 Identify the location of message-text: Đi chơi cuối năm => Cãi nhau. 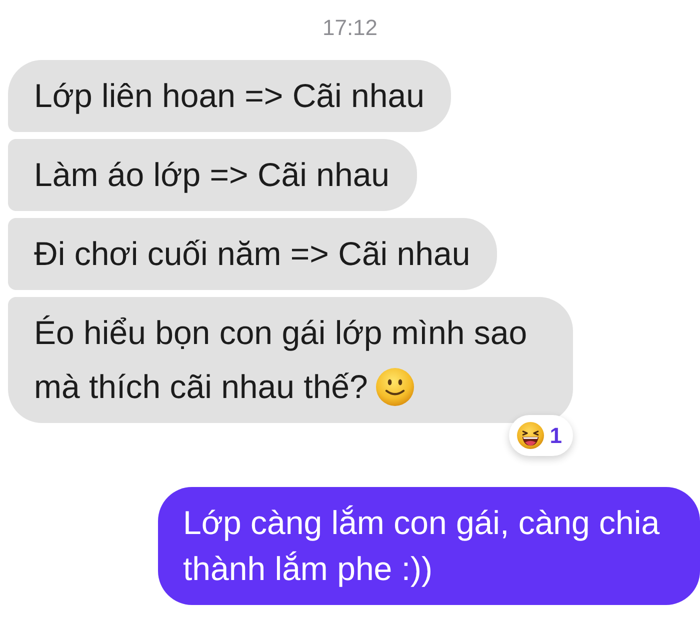
(252, 253).